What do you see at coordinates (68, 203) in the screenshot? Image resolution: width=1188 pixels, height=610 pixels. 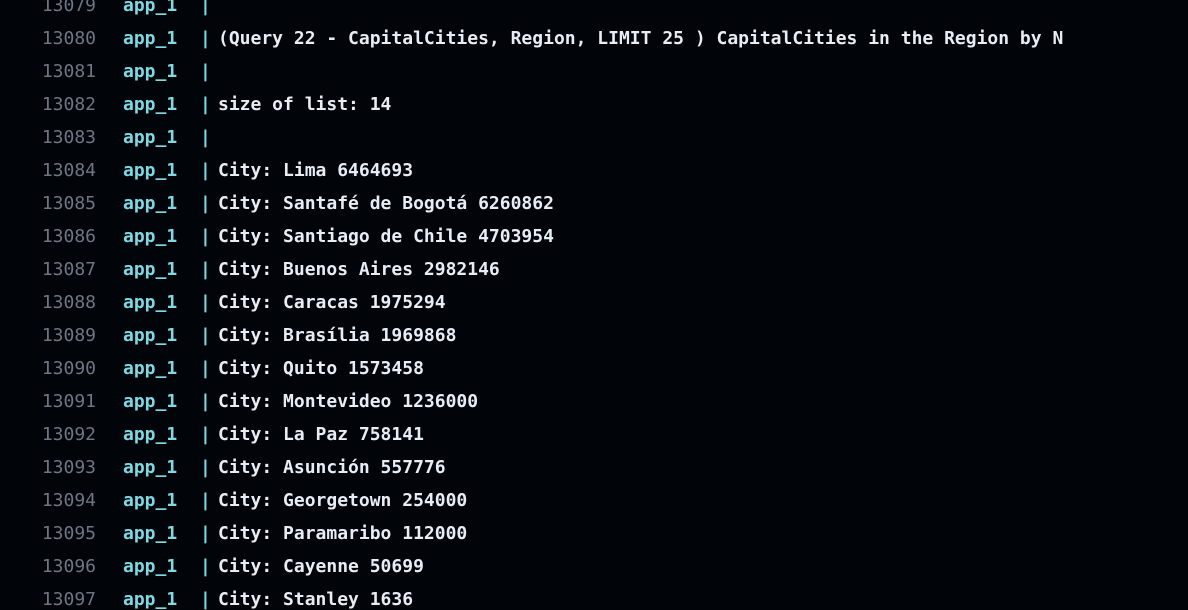 I see `line-number: 13085` at bounding box center [68, 203].